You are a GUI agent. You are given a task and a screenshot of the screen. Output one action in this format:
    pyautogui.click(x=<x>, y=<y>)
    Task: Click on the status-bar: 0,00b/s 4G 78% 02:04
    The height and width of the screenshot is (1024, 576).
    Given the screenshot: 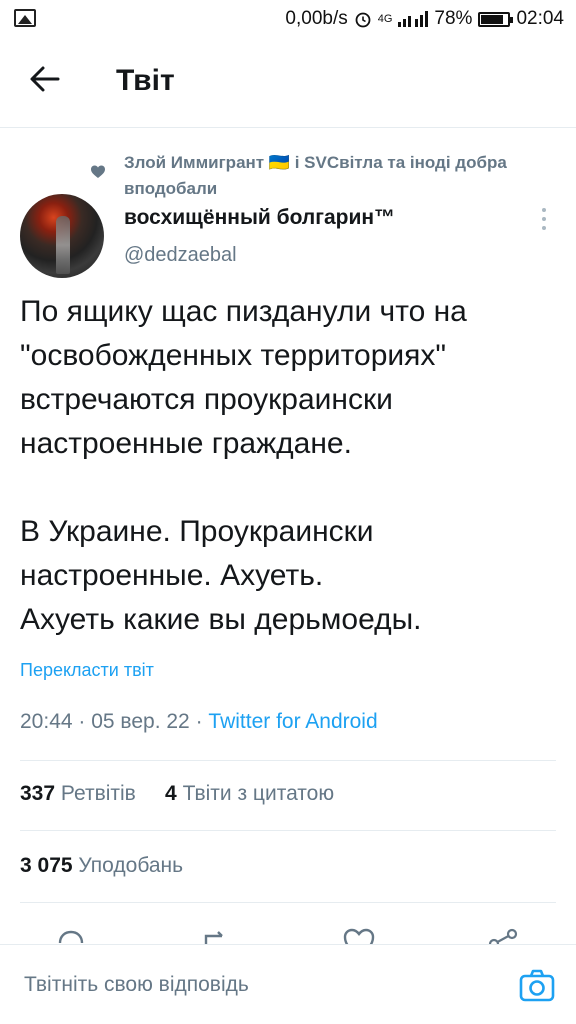 What is the action you would take?
    pyautogui.click(x=288, y=19)
    